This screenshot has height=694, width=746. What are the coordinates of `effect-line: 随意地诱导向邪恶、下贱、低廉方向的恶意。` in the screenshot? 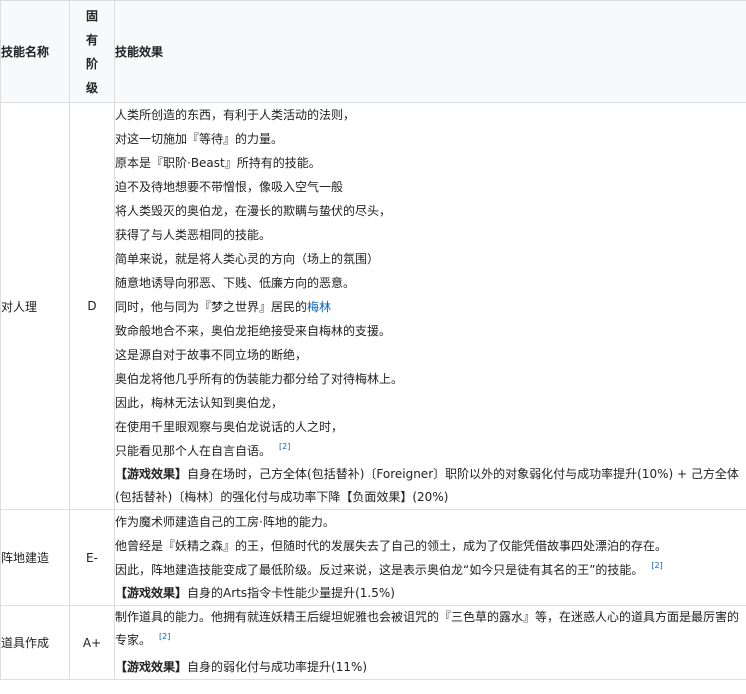 It's located at (235, 283).